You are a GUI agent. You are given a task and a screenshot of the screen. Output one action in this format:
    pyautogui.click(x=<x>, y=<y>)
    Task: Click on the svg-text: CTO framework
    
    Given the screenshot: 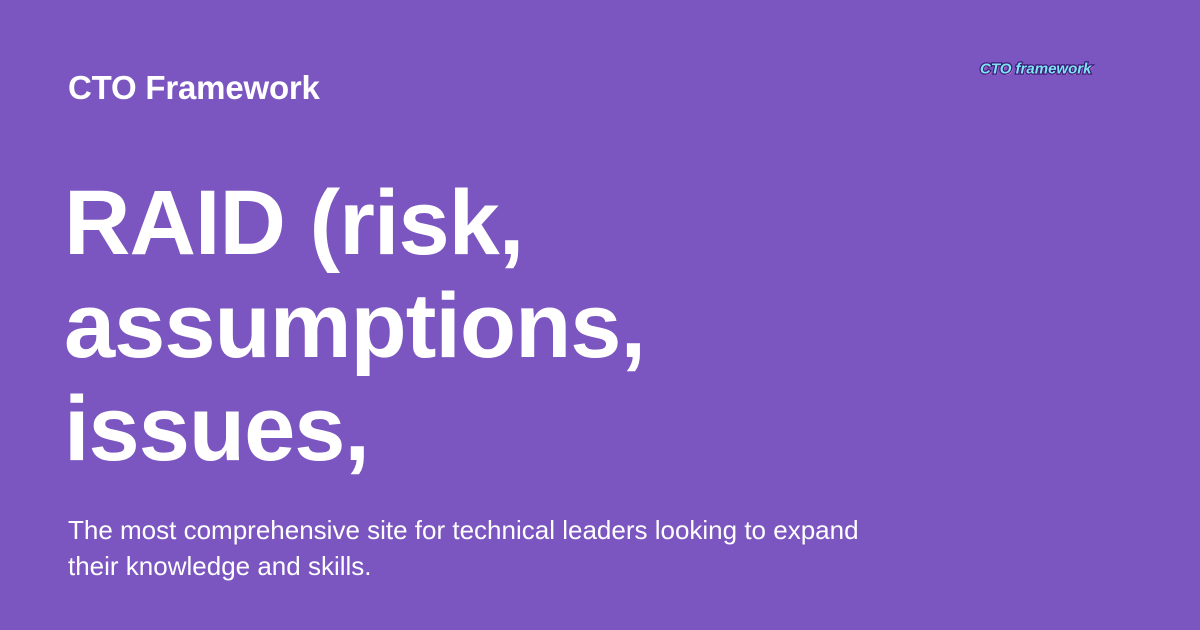 What is the action you would take?
    pyautogui.click(x=1036, y=69)
    